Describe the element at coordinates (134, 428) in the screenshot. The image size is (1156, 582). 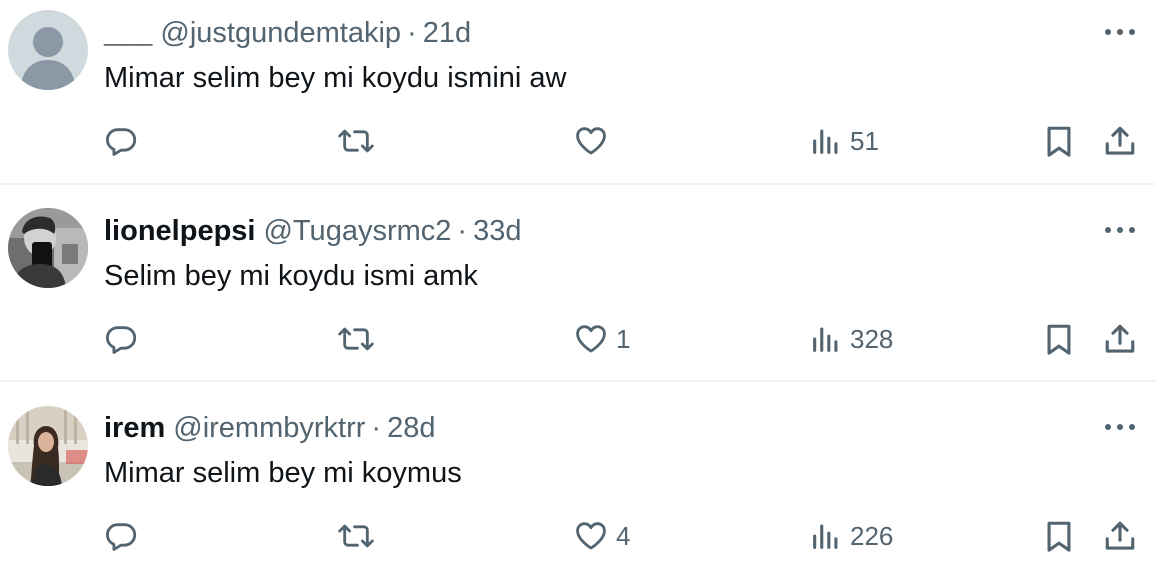
I see `display-name: irem` at that location.